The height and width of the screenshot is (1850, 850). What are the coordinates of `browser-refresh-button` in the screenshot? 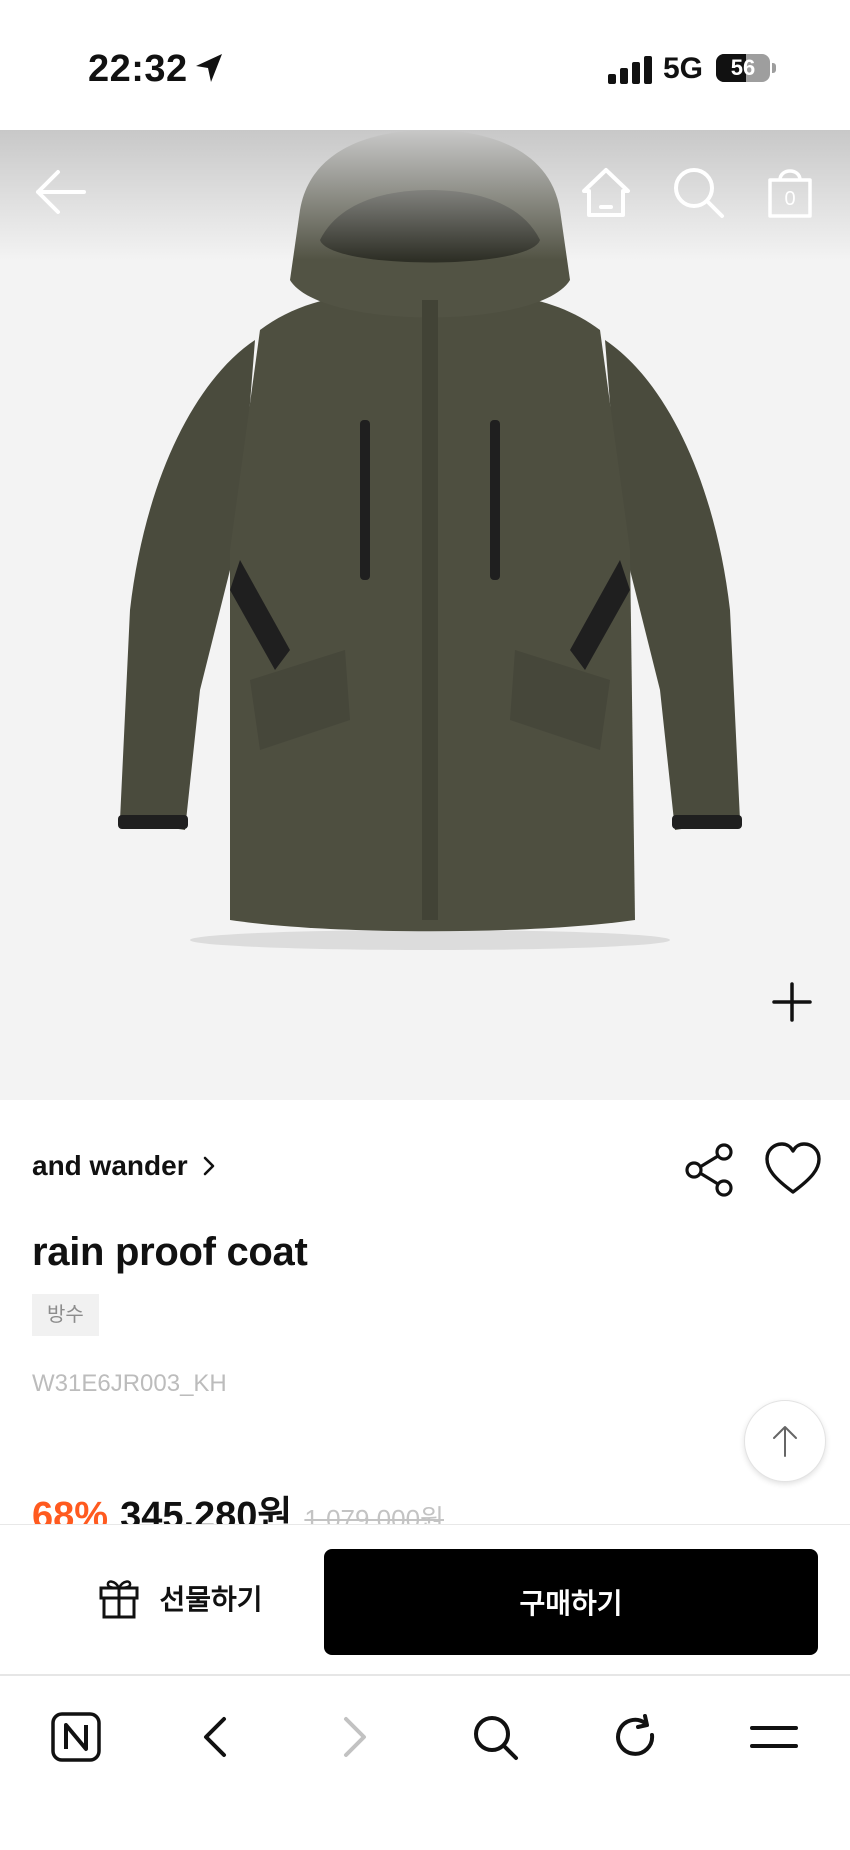 It's located at (635, 1737).